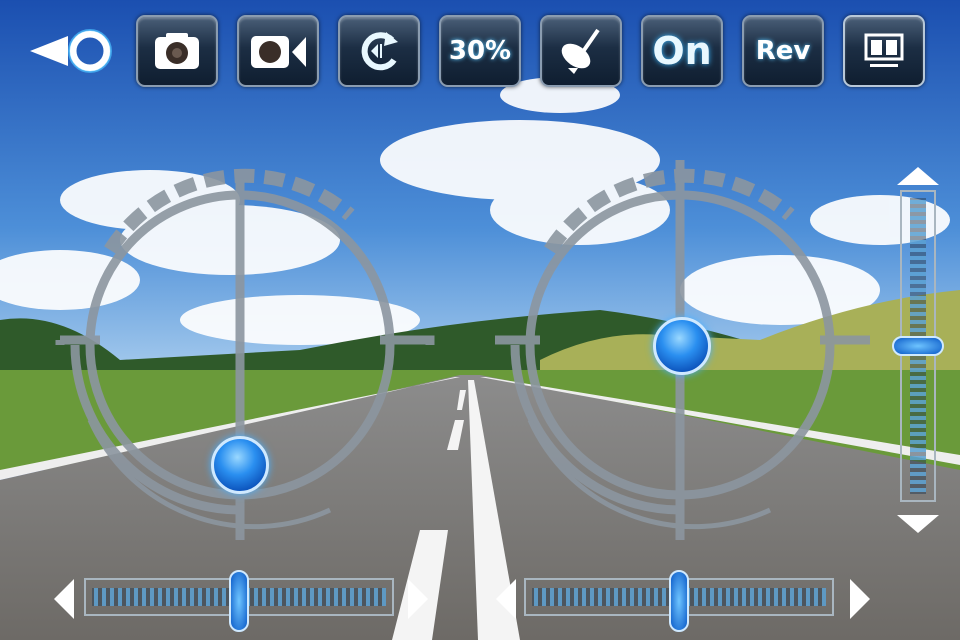  I want to click on throttle-trim-slider, so click(918, 346).